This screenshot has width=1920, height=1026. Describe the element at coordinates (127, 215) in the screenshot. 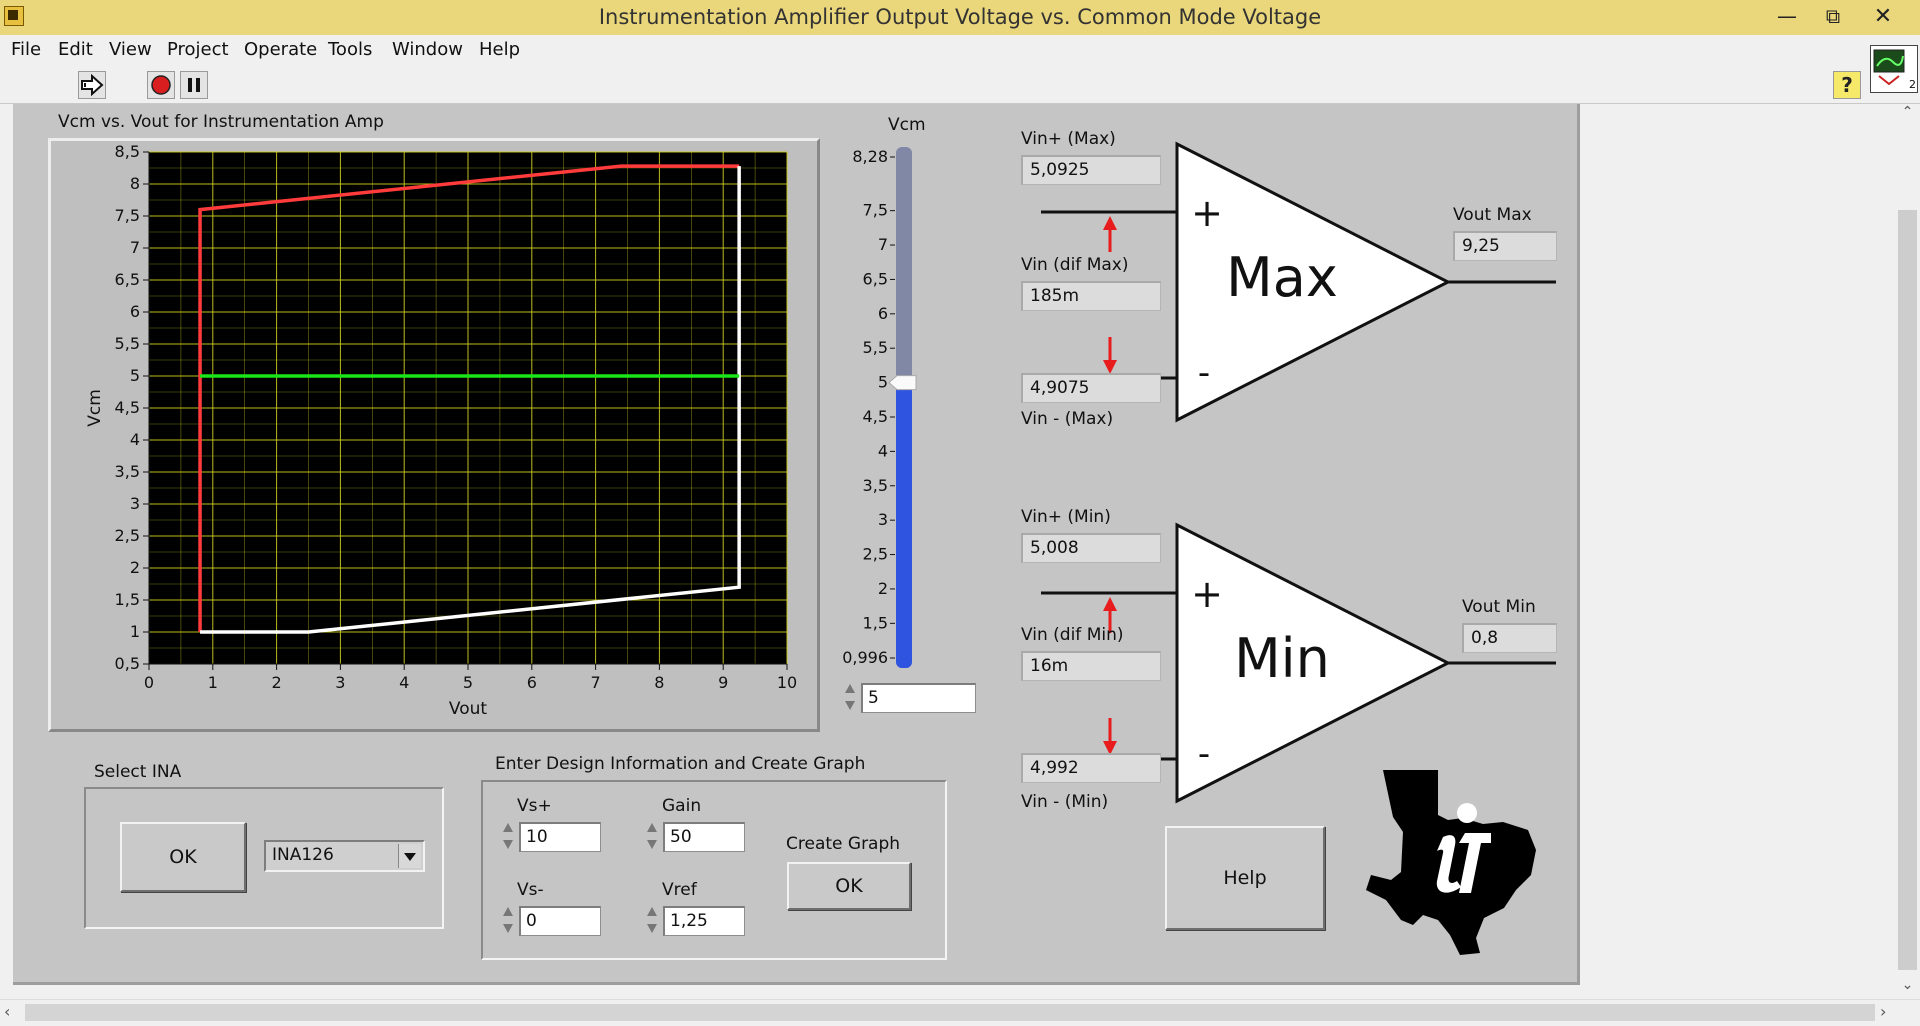

I see `y-tick-label: 7,5` at that location.